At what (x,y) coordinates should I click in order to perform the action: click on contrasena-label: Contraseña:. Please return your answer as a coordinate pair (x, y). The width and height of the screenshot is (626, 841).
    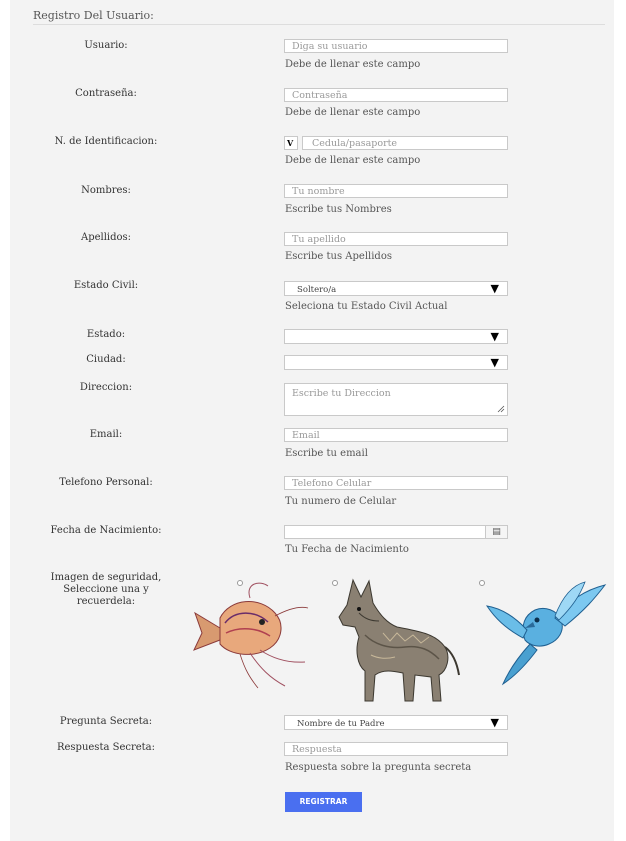
    Looking at the image, I should click on (106, 93).